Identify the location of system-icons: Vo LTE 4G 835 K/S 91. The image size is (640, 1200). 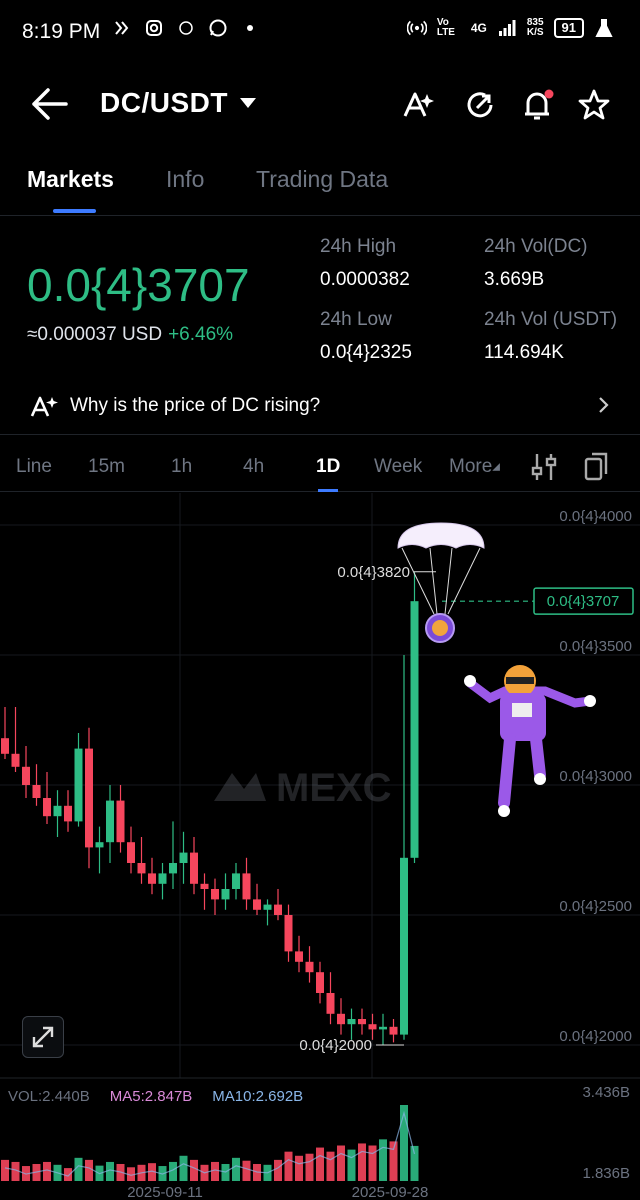
(510, 28).